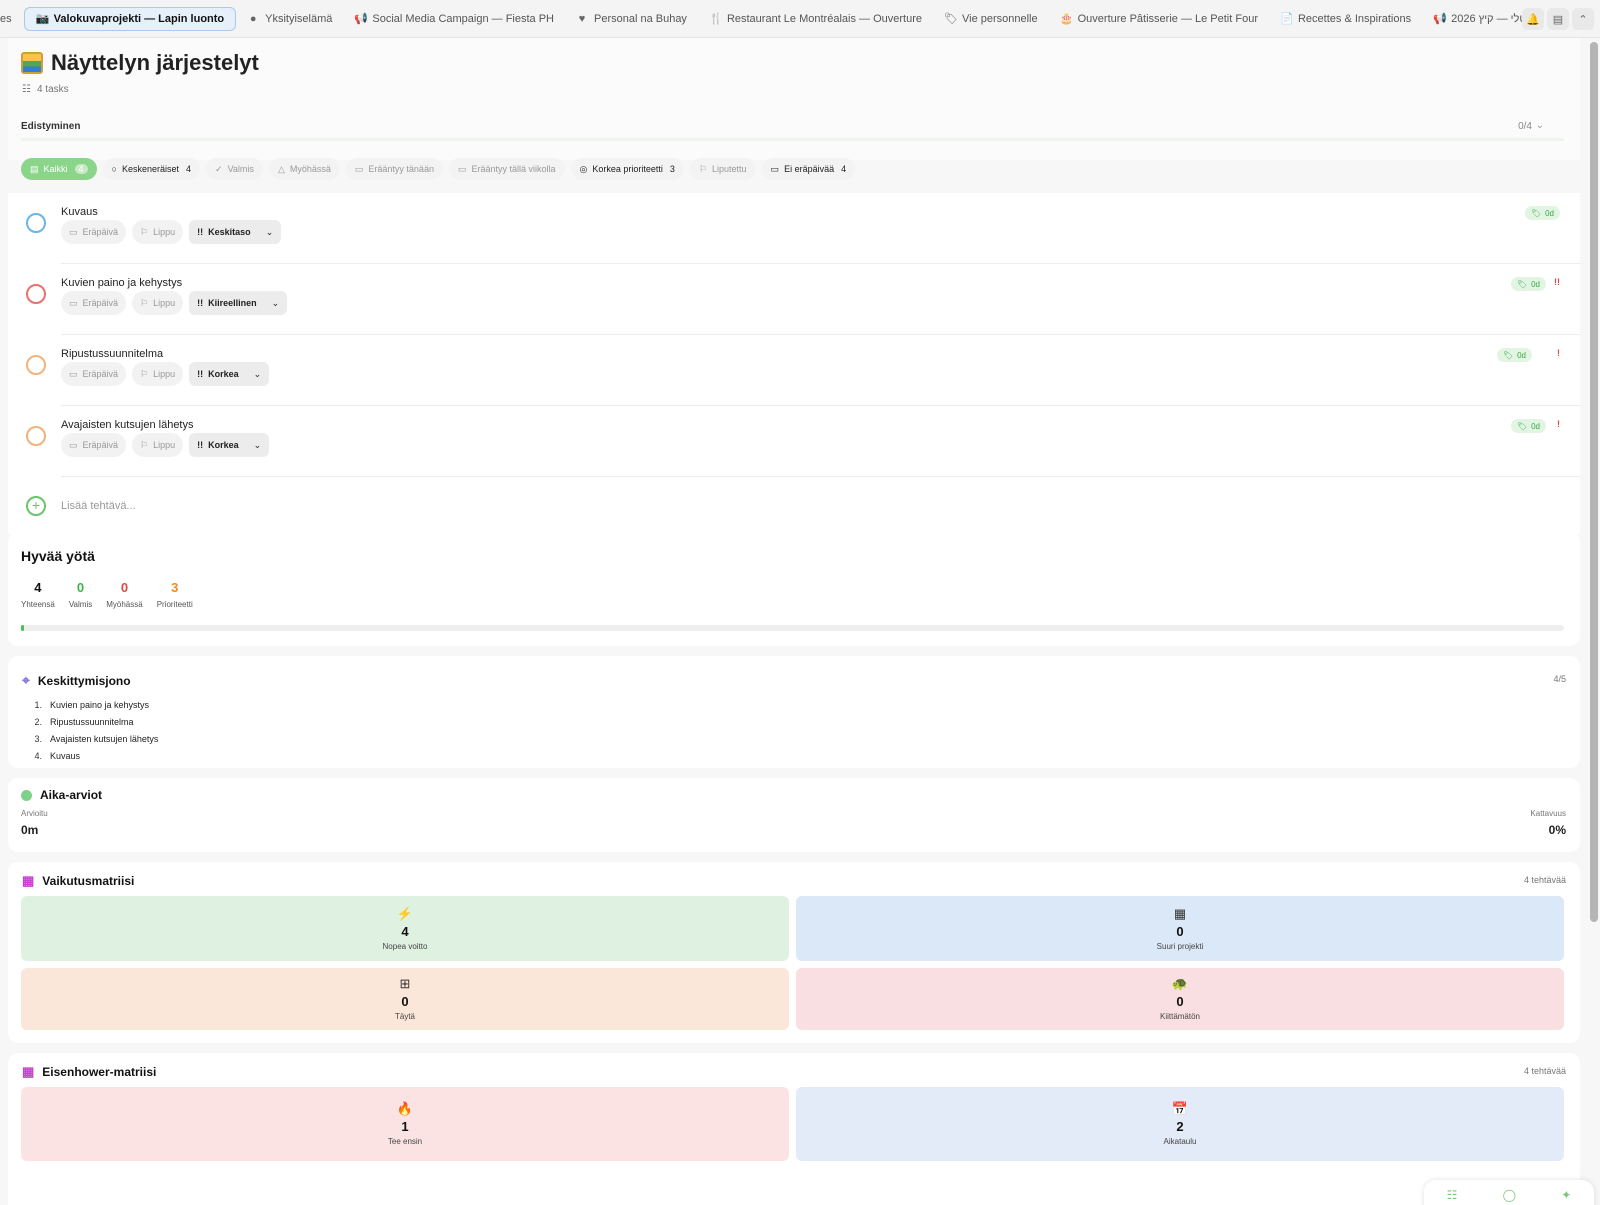 This screenshot has height=1205, width=1600. What do you see at coordinates (1583, 19) in the screenshot?
I see `chevron-up-icon: ⌃` at bounding box center [1583, 19].